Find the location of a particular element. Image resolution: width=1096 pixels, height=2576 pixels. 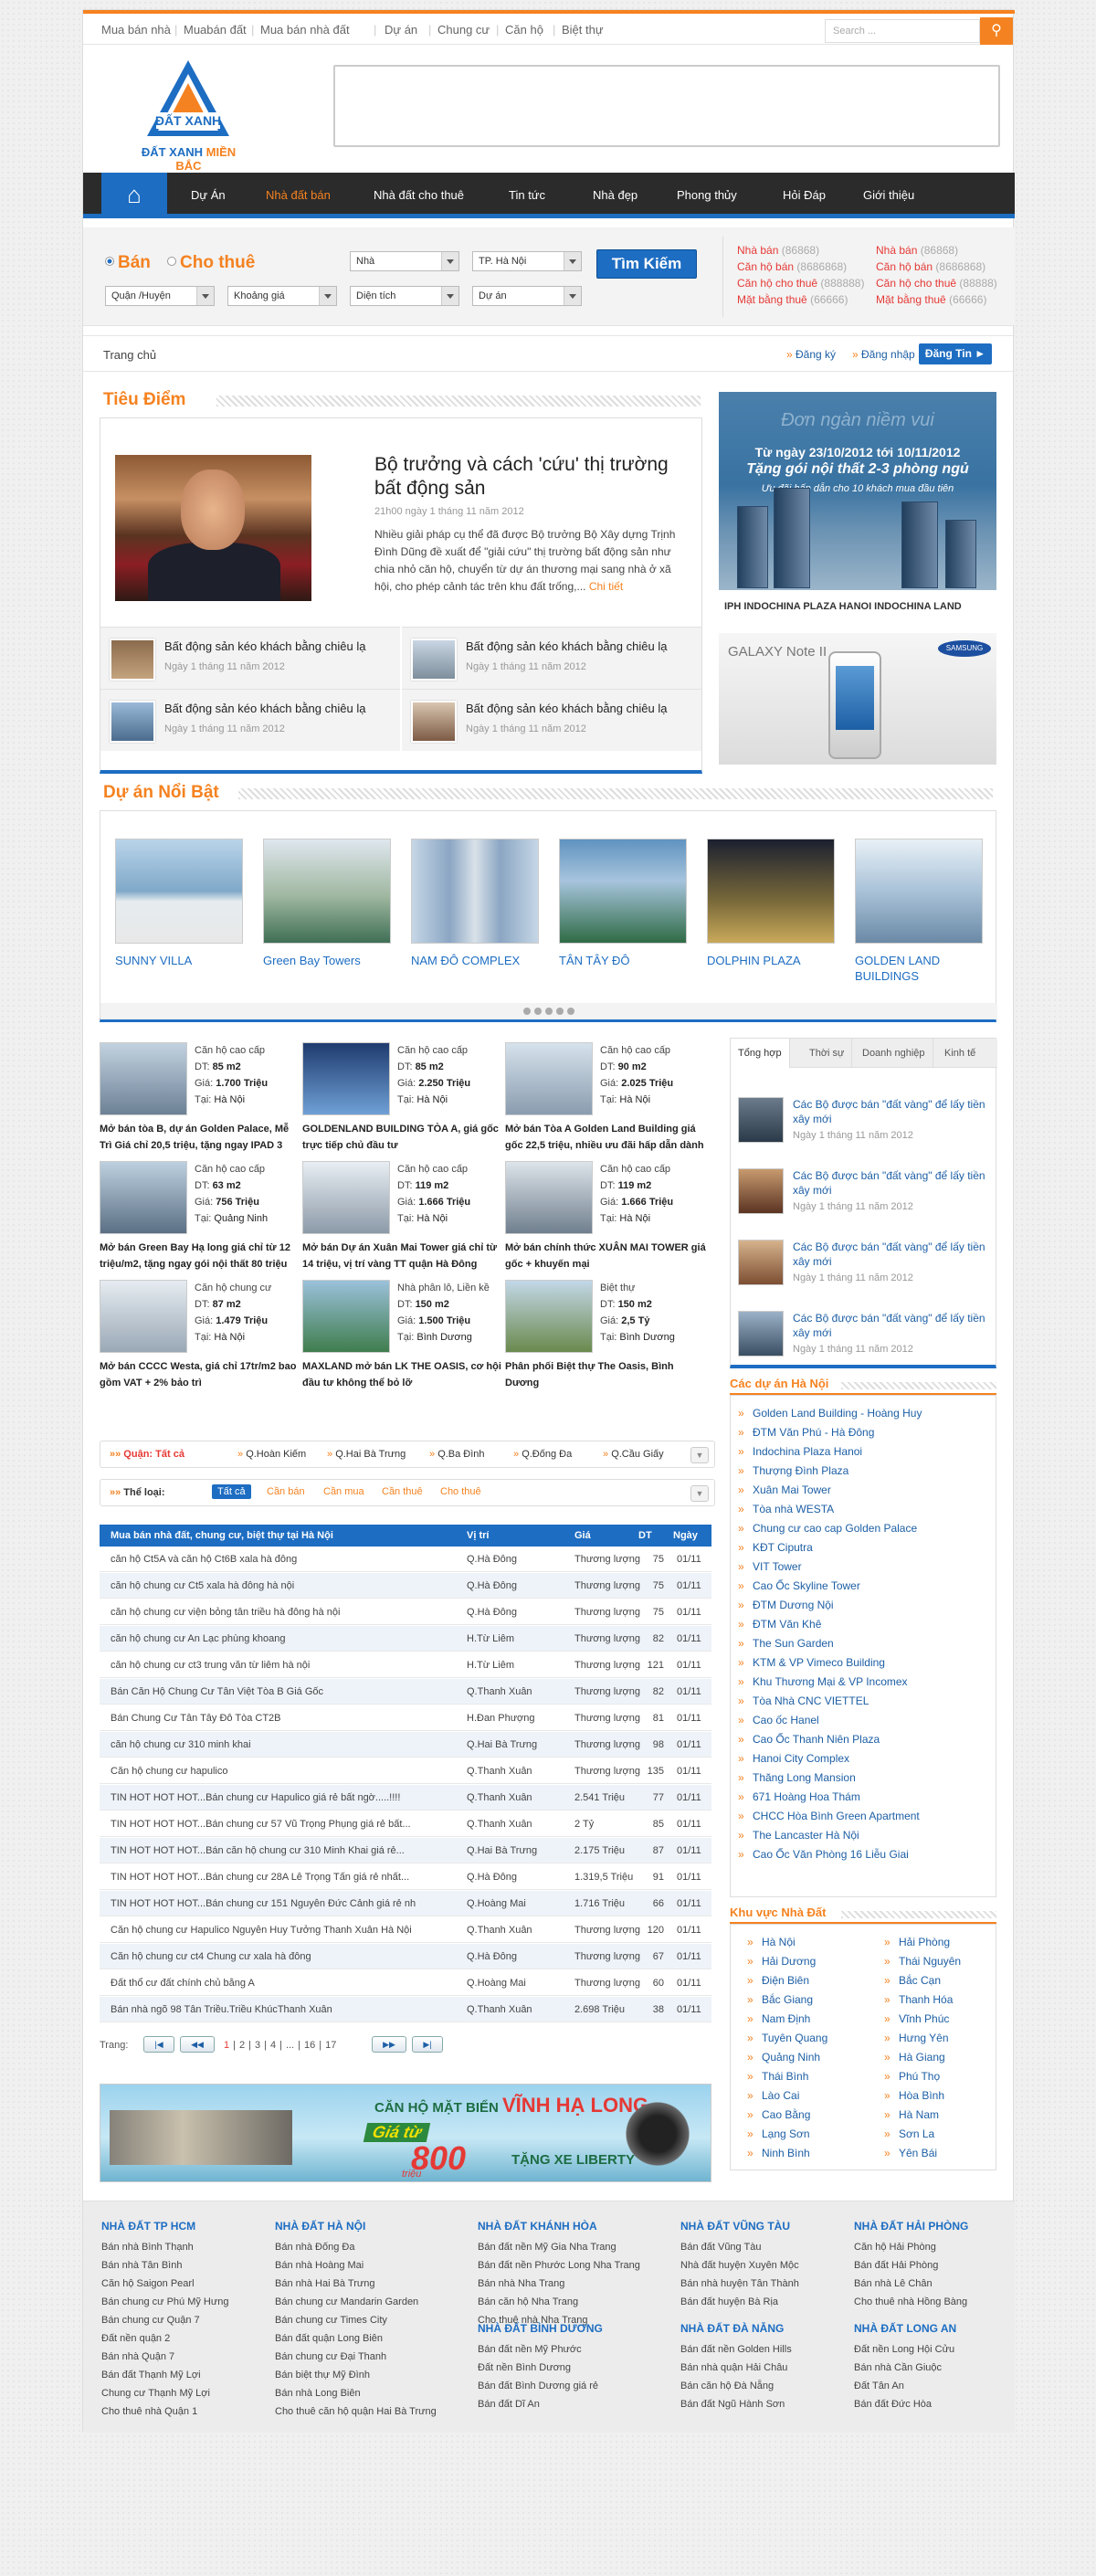

project-card: SUNNY VILLA is located at coordinates (179, 903).